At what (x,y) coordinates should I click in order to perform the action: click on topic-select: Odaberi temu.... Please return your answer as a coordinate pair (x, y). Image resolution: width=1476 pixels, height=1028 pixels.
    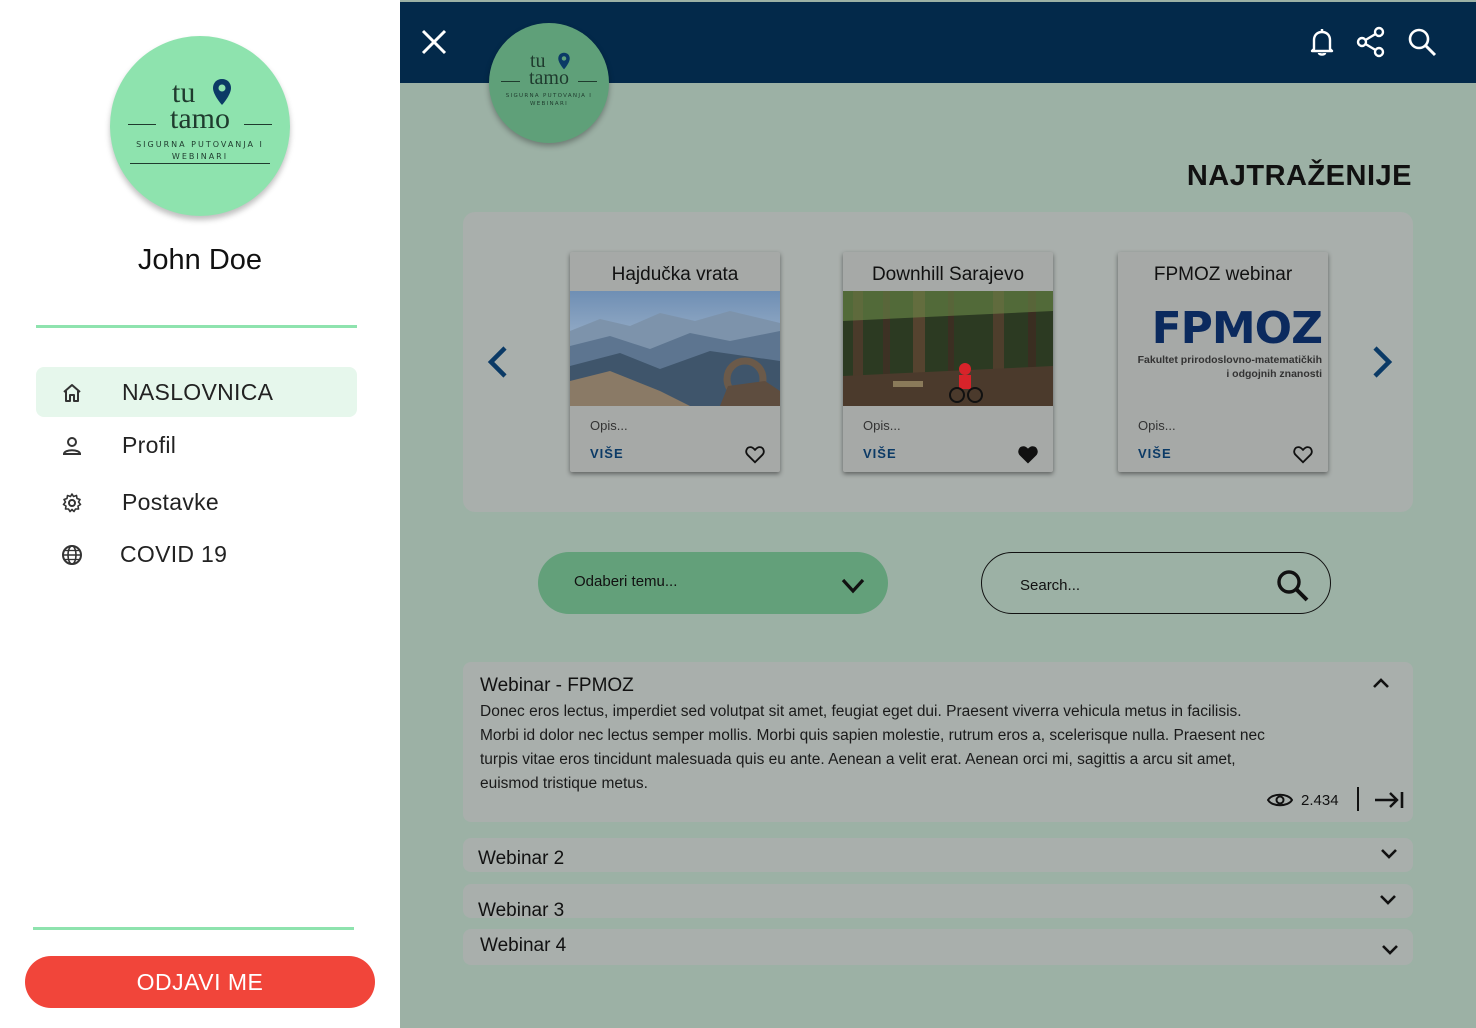
    Looking at the image, I should click on (713, 583).